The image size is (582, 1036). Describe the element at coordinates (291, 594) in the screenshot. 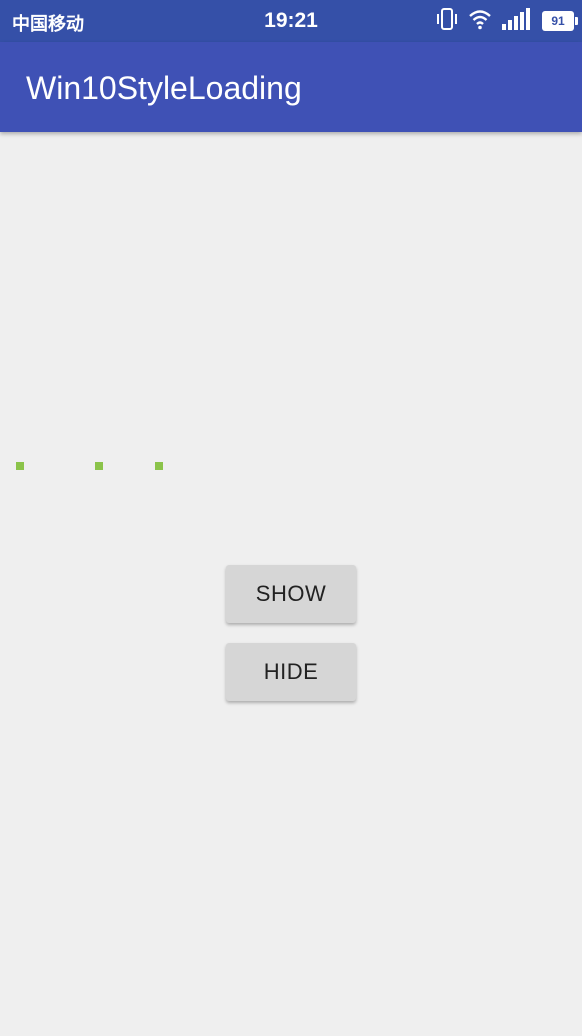

I see `show-button: SHOW` at that location.